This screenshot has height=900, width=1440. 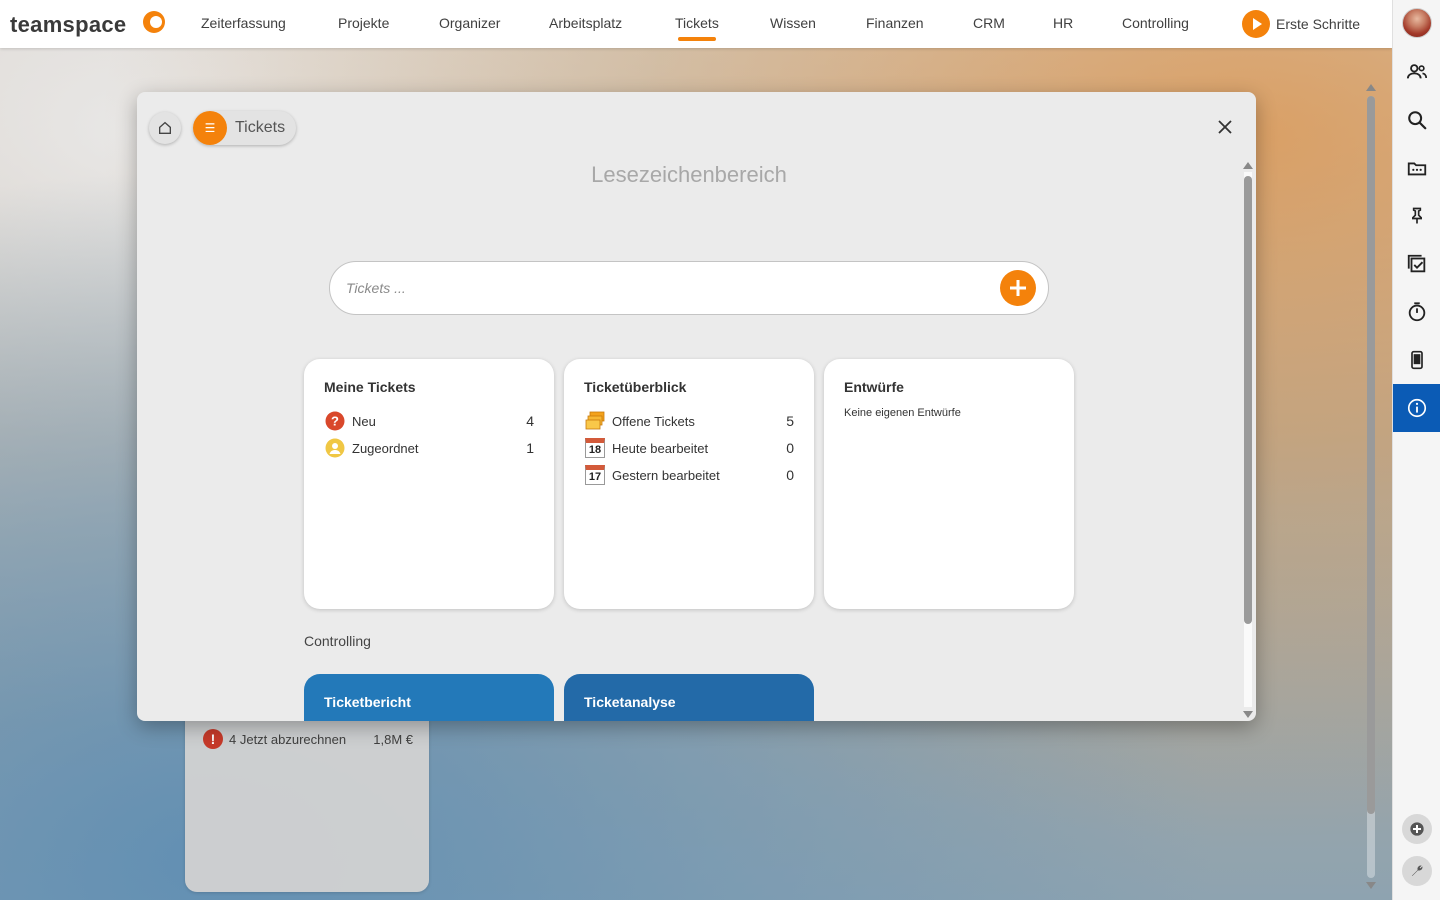 I want to click on background-card-row: ! 4 Jetzt abzurechnen 1,8M €, so click(x=308, y=739).